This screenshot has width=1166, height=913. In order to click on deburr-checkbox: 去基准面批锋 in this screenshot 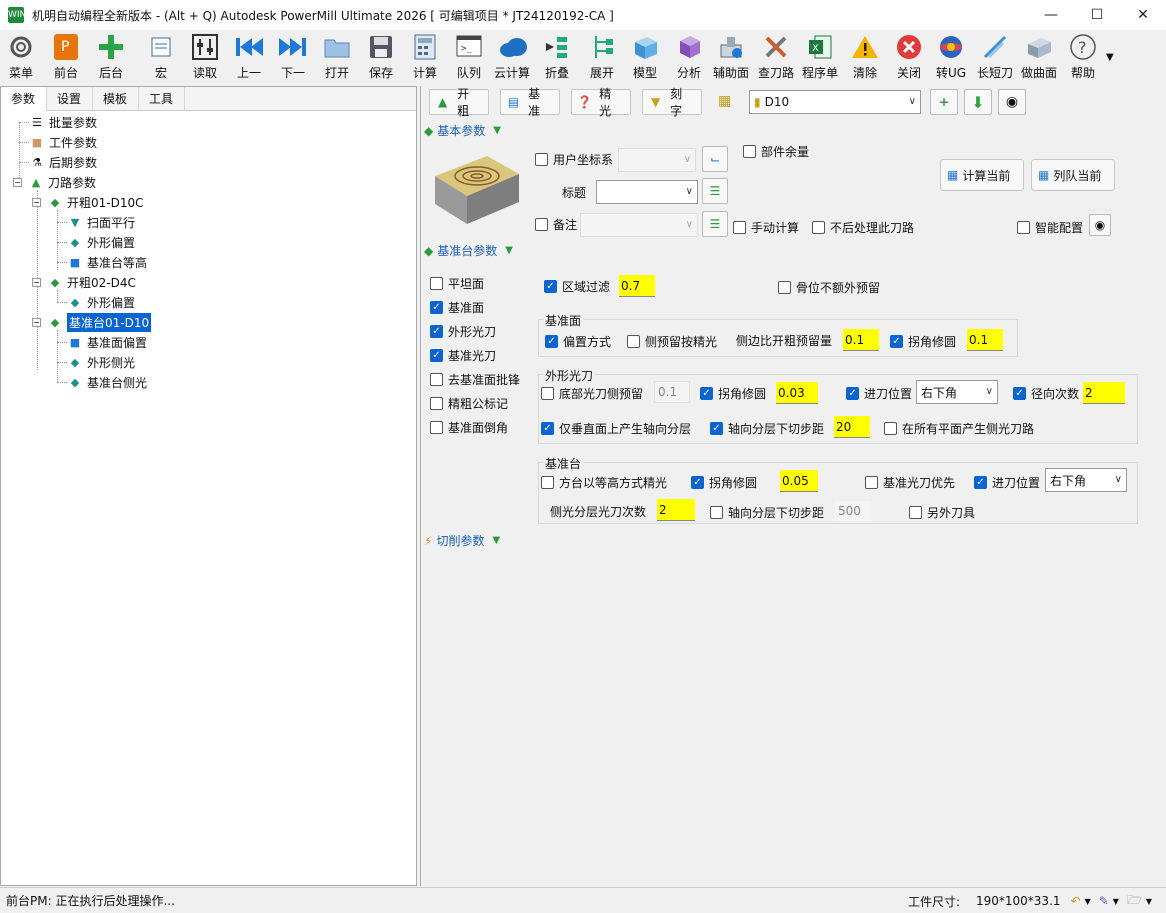, I will do `click(475, 379)`.